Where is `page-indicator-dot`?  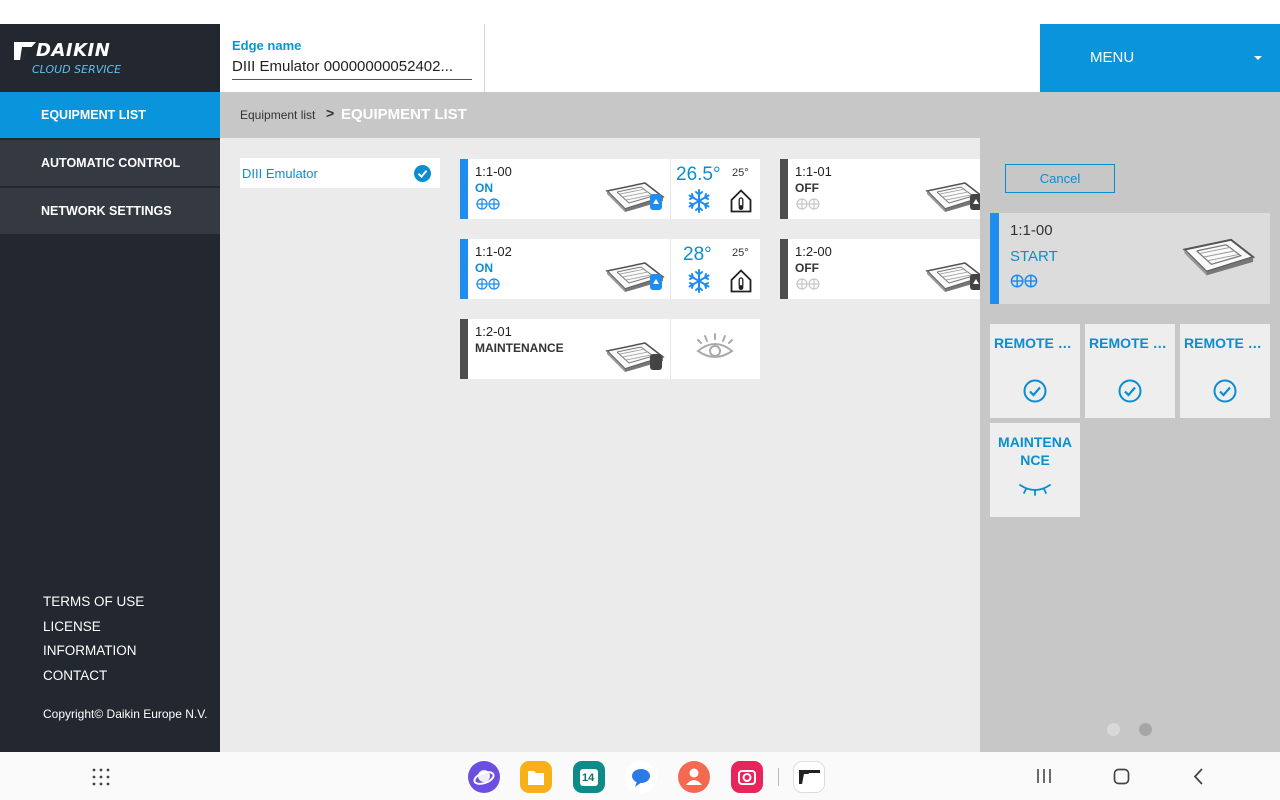 page-indicator-dot is located at coordinates (1113, 729).